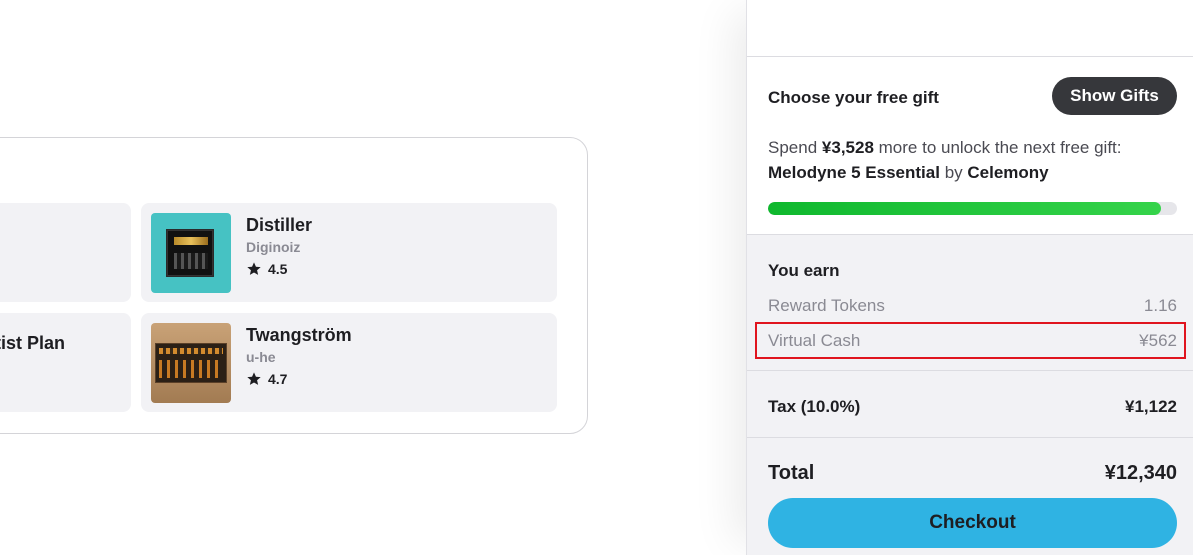  Describe the element at coordinates (793, 147) in the screenshot. I see `spend-prefix: Spend` at that location.